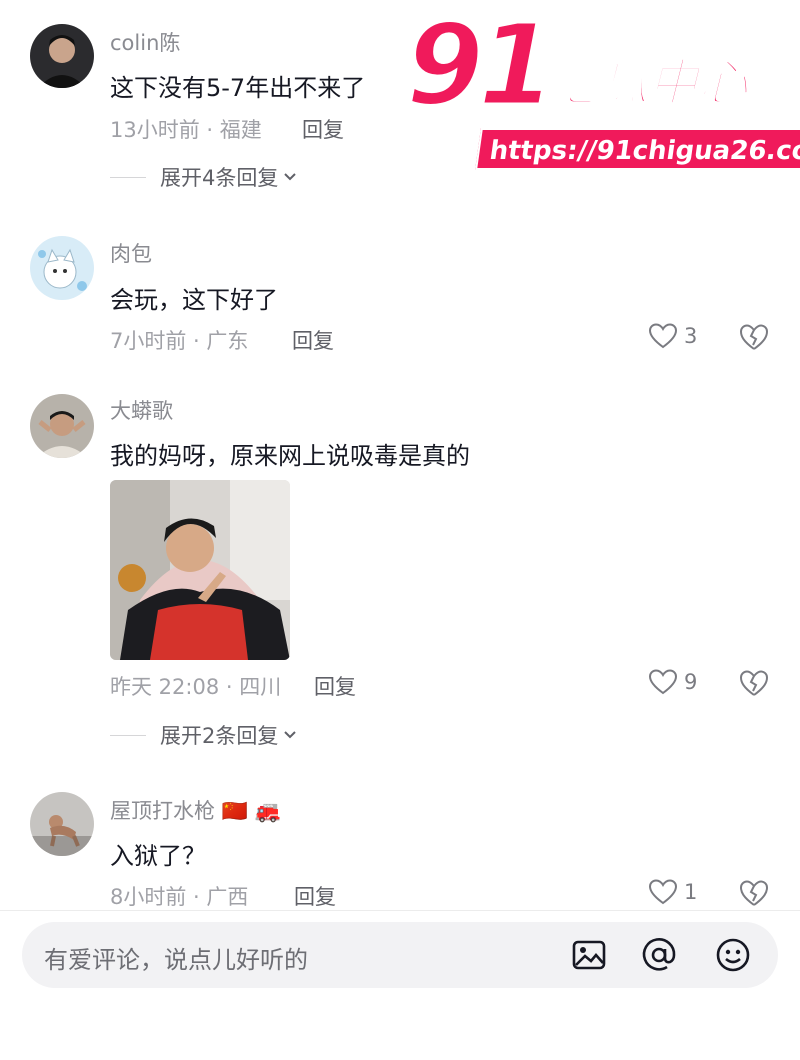  Describe the element at coordinates (131, 253) in the screenshot. I see `username: 肉包` at that location.